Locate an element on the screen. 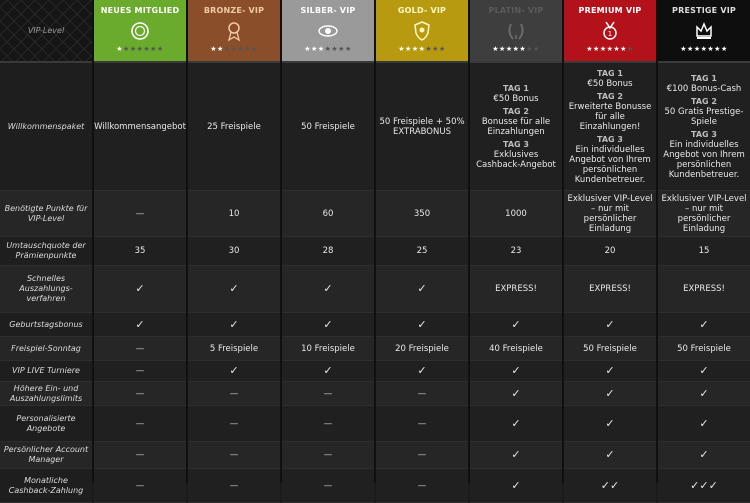 This screenshot has width=750, height=503. row-label: Willkommenspaket is located at coordinates (46, 127).